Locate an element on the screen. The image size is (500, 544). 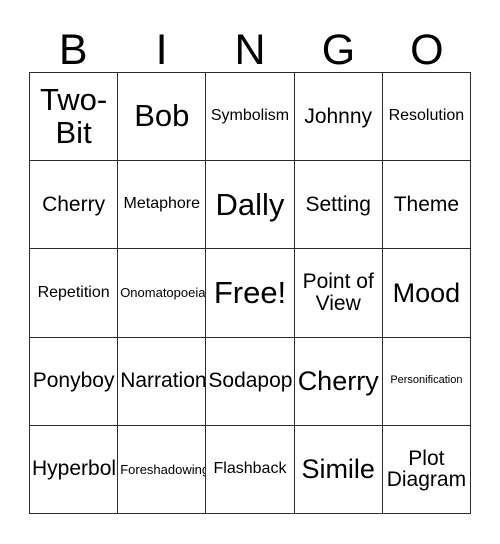
bingo-cell-label: Theme is located at coordinates (426, 204).